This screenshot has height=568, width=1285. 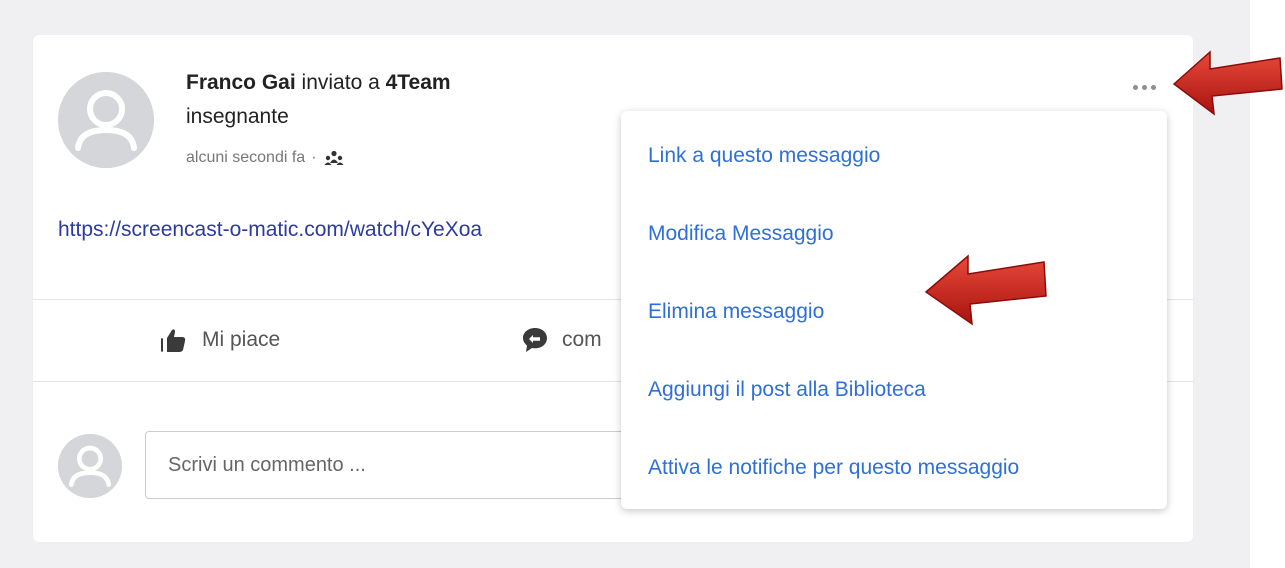 I want to click on menu-item-add-to-library: Aggiungi il post alla Biblioteca, so click(x=894, y=390).